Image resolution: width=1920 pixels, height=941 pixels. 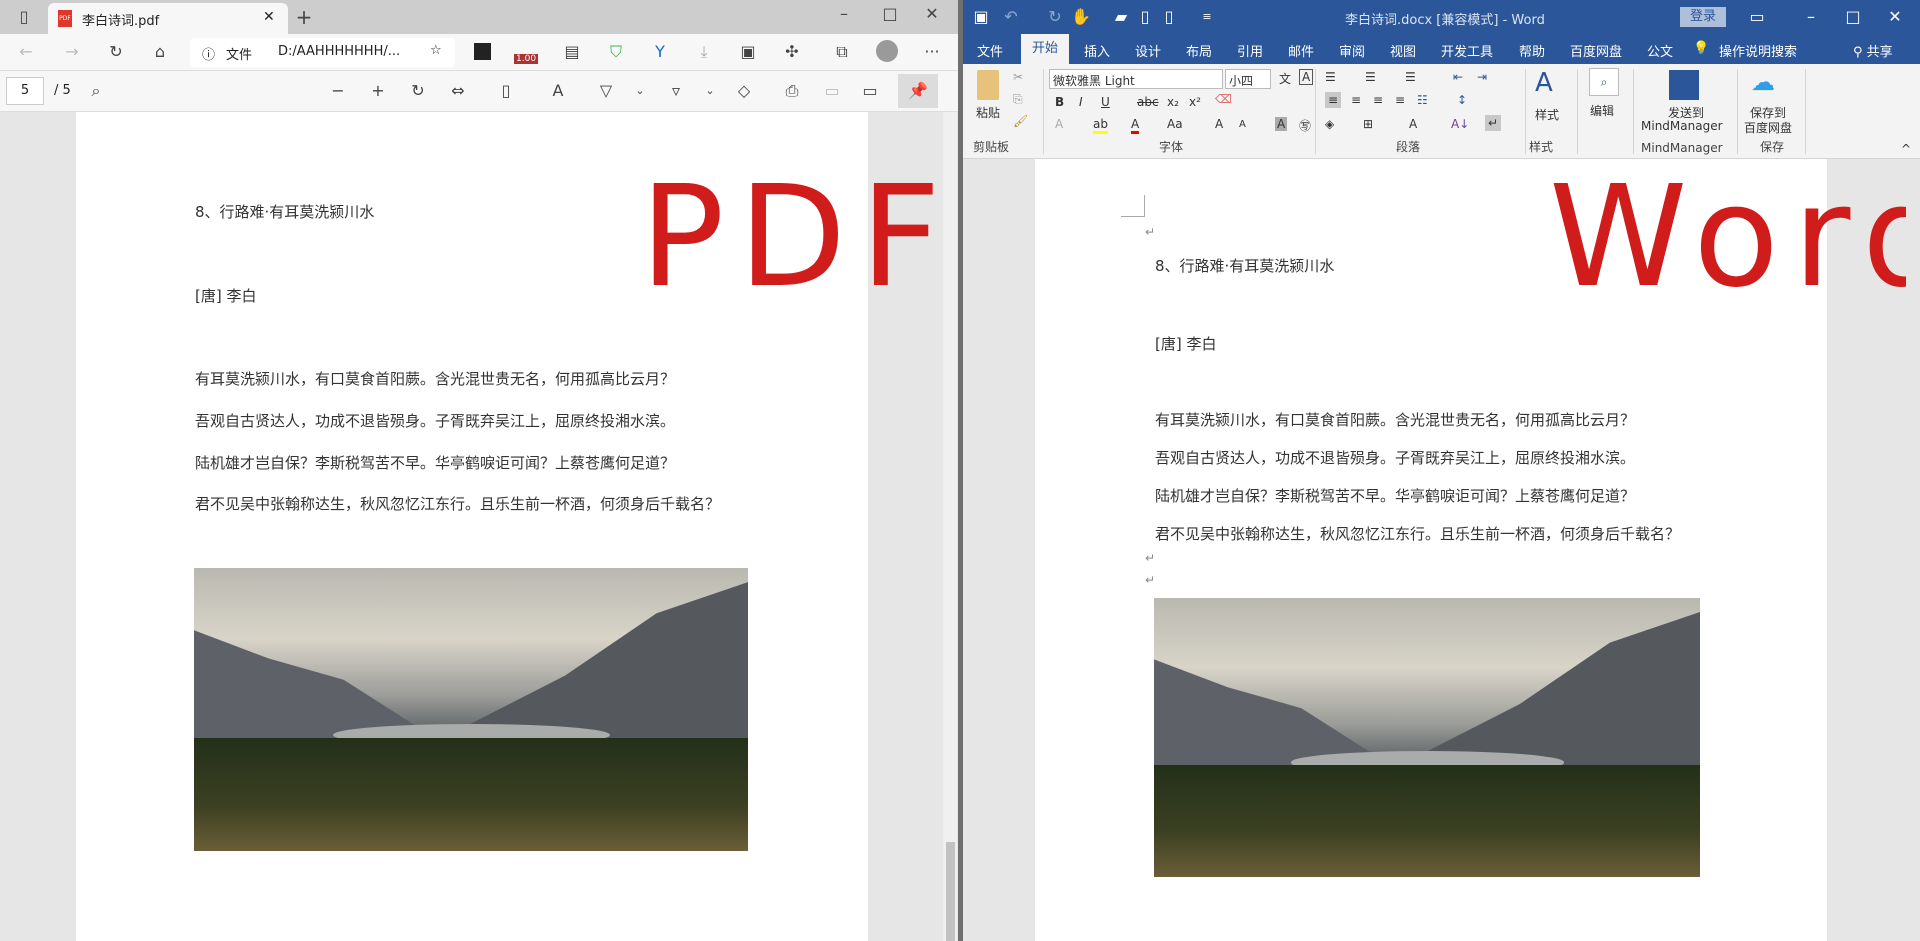 What do you see at coordinates (168, 18) in the screenshot?
I see `tab-pdf: PDF 李白诗词.pdf ✕` at bounding box center [168, 18].